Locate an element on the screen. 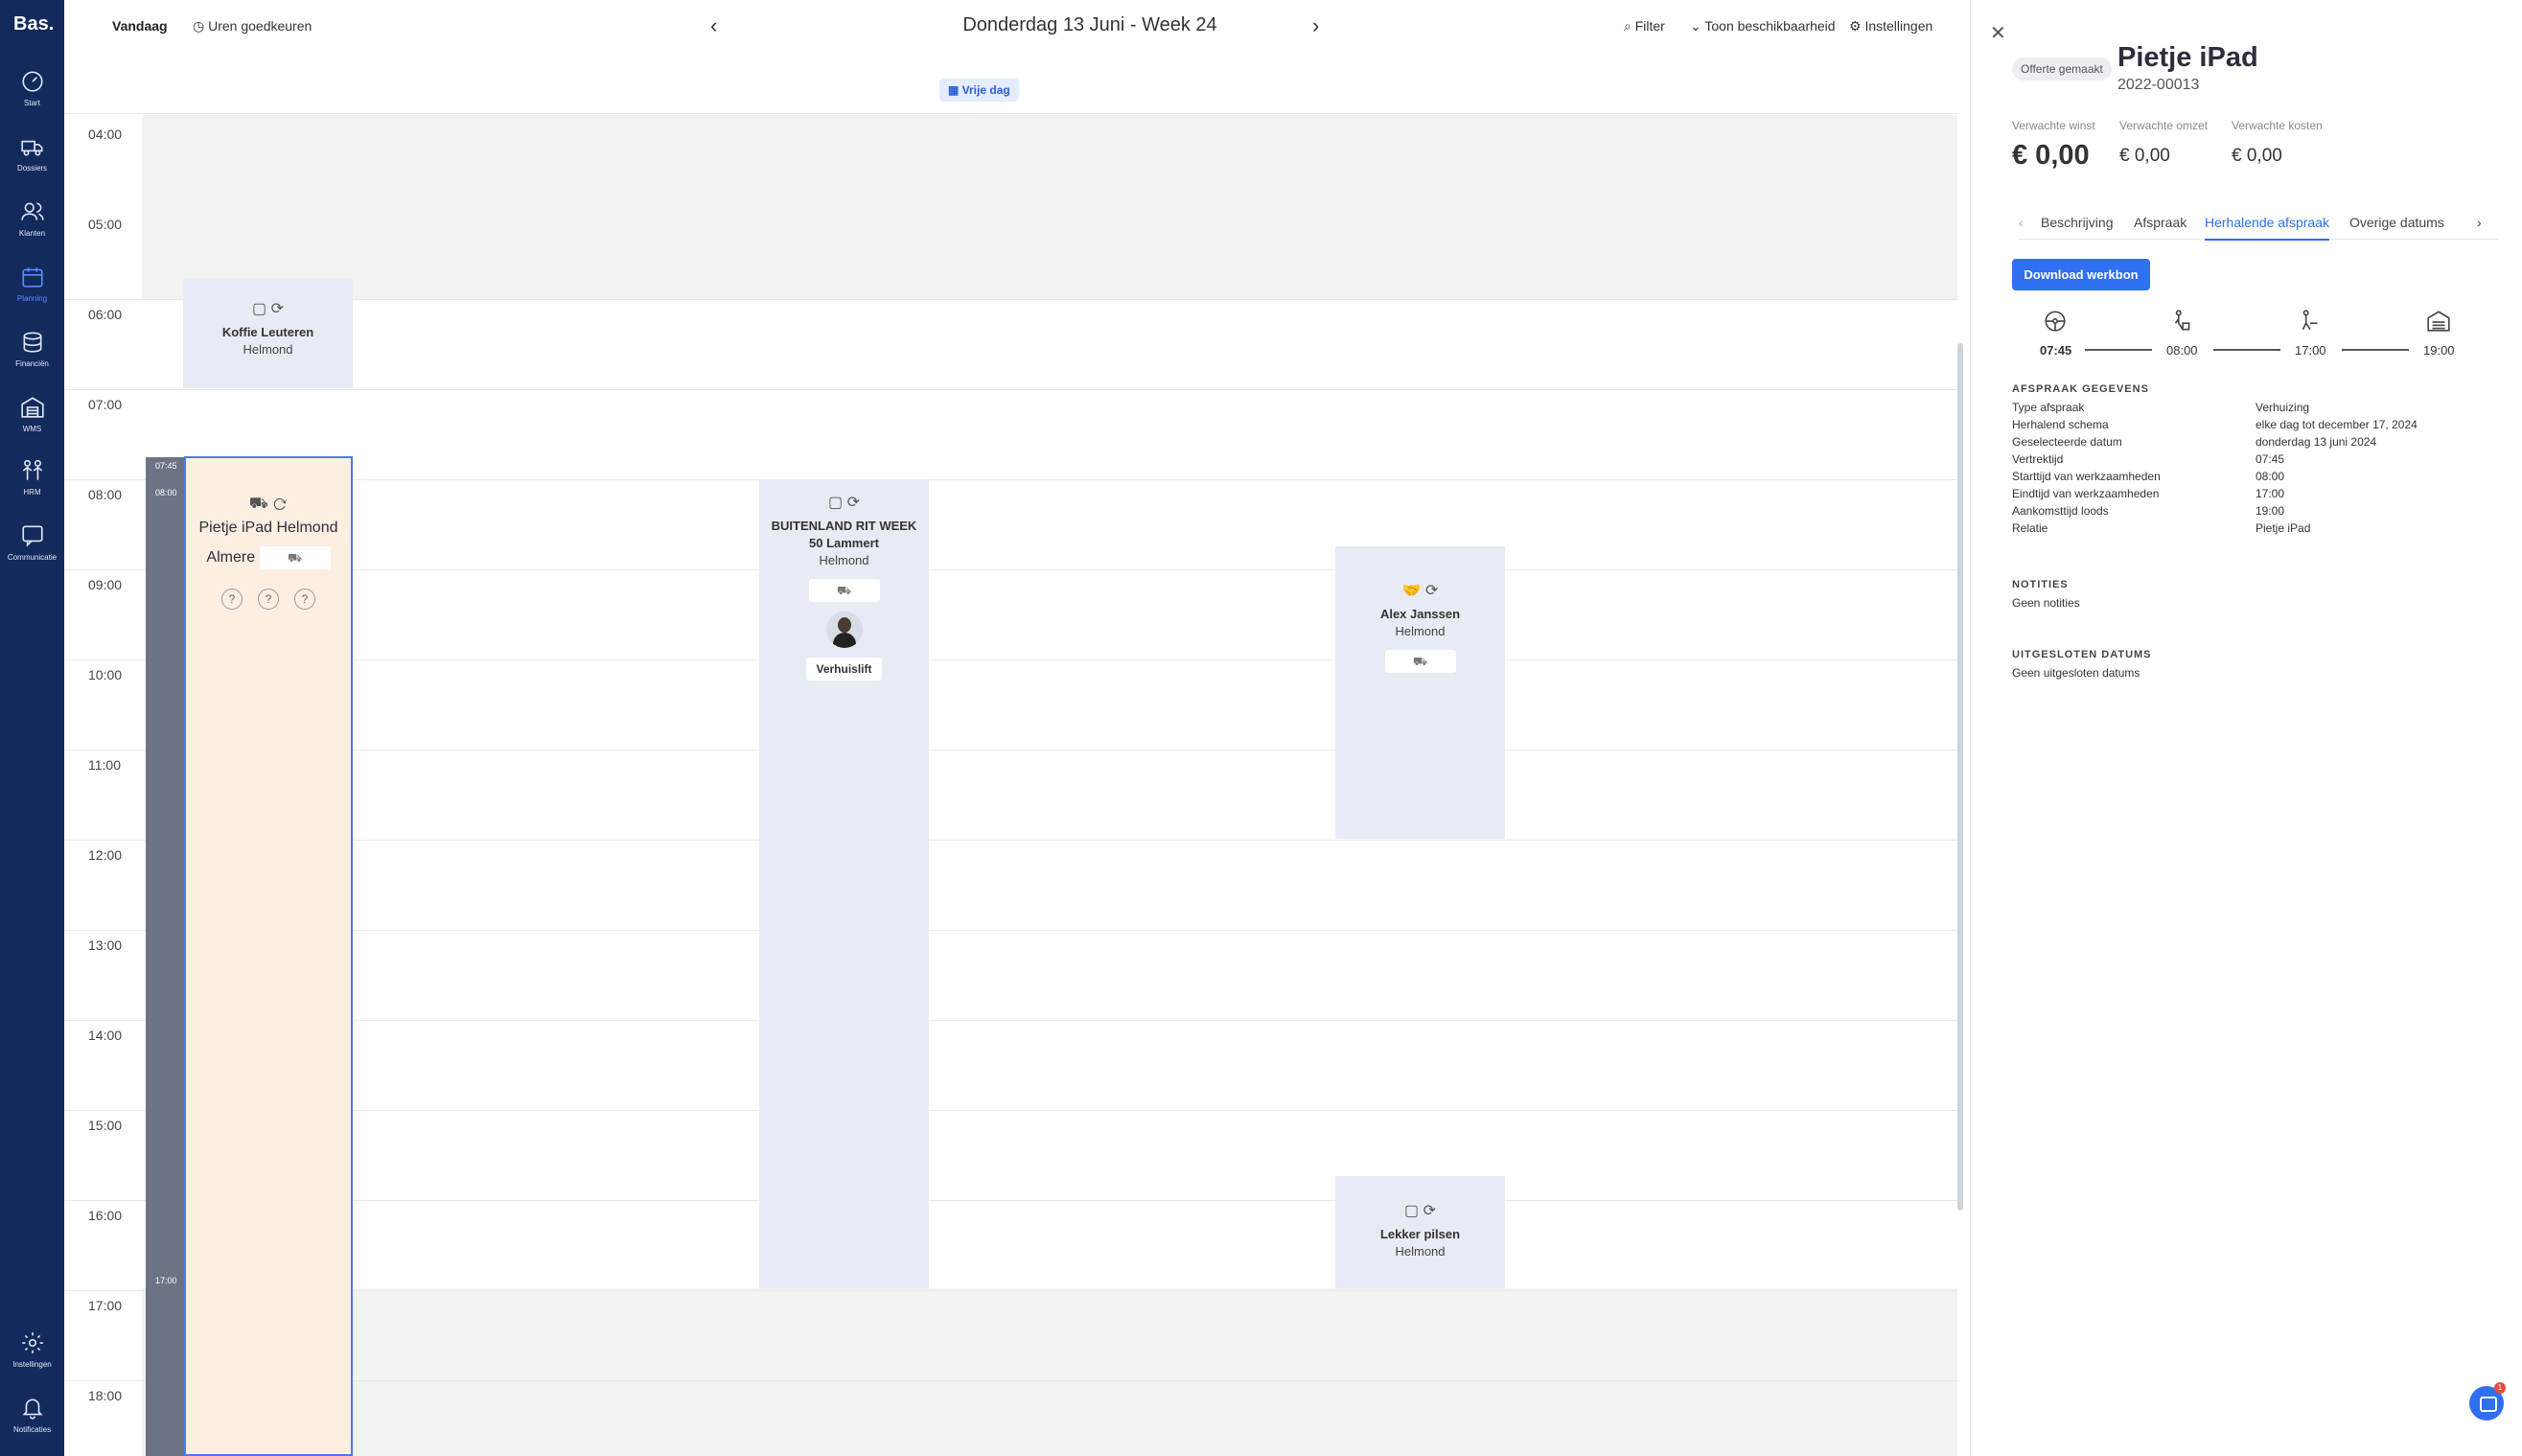 This screenshot has width=2522, height=1456. tabs-scroll-left: ‹ is located at coordinates (2022, 222).